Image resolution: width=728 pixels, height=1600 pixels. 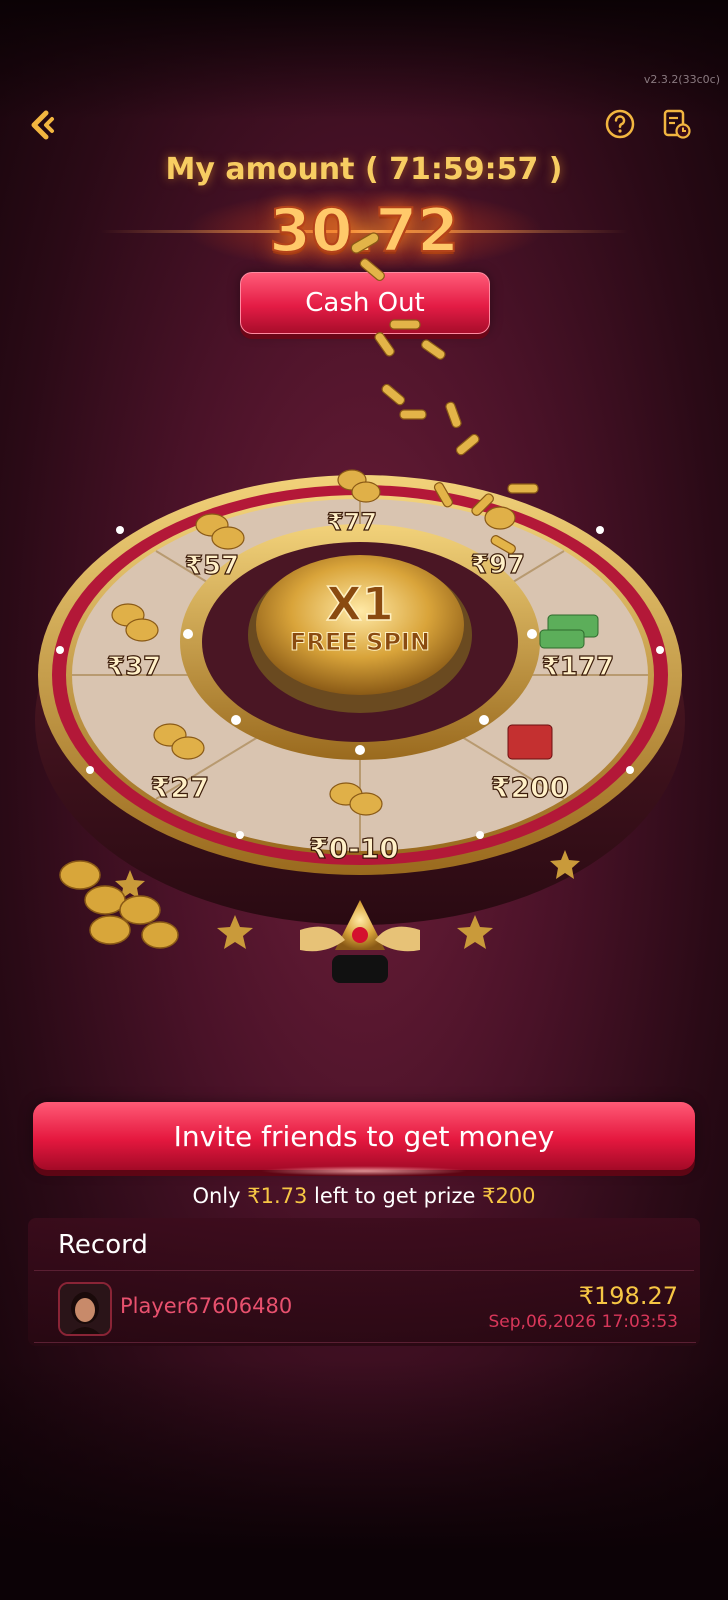 I want to click on wheel-segment-label: ₹177, so click(x=578, y=667).